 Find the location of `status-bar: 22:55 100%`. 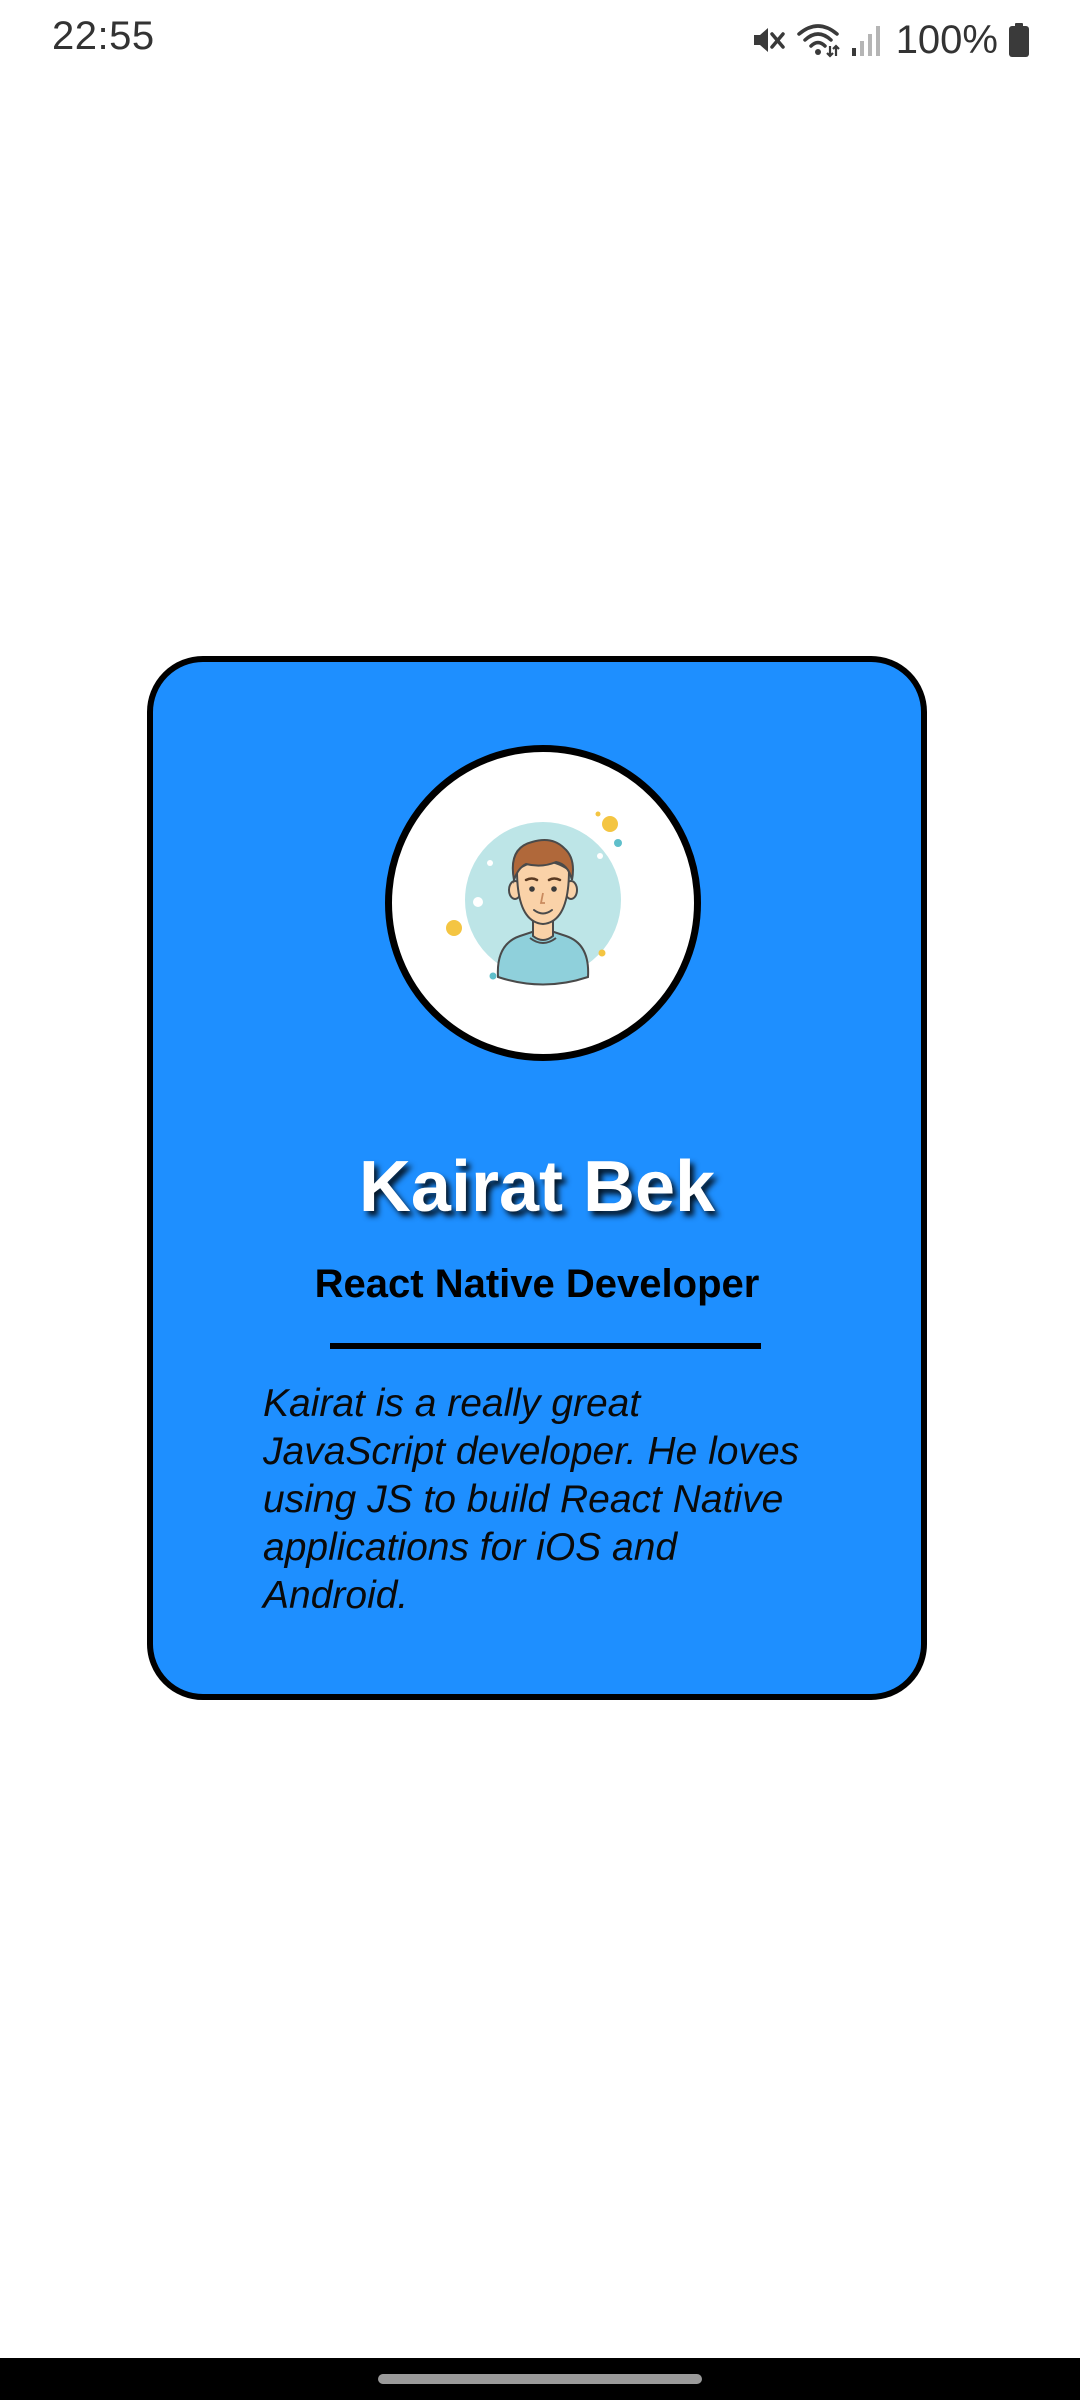

status-bar: 22:55 100% is located at coordinates (540, 40).